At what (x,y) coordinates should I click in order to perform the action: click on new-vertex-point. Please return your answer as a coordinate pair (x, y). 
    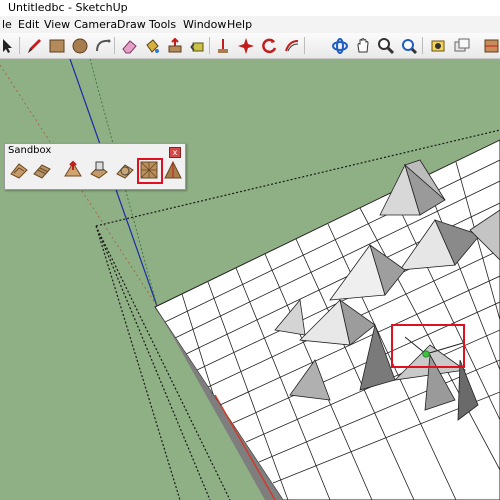
    Looking at the image, I should click on (426, 354).